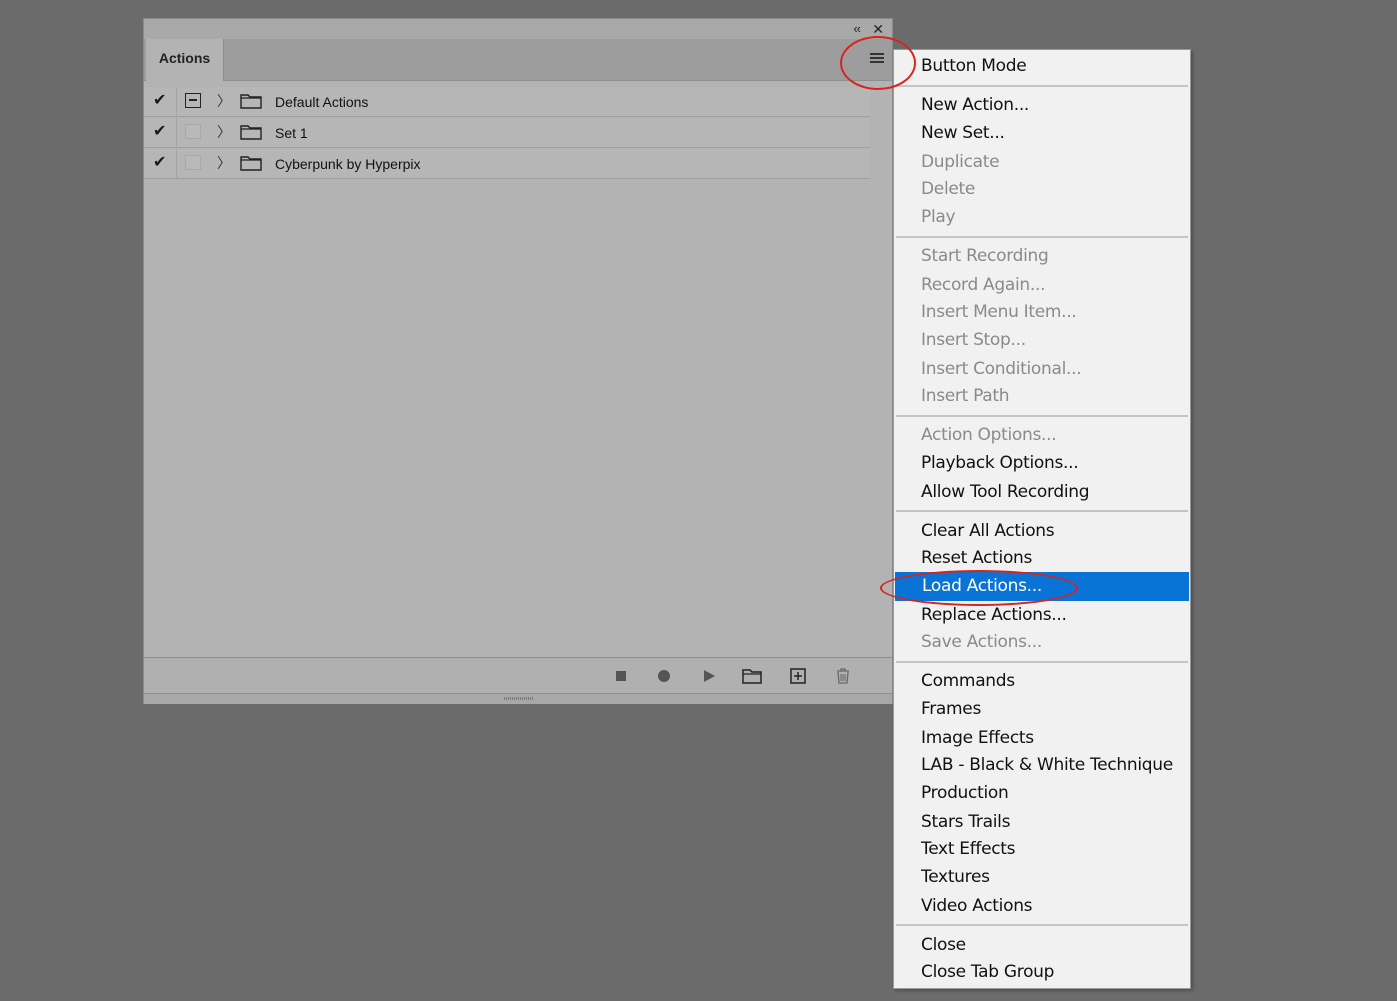  Describe the element at coordinates (518, 60) in the screenshot. I see `panel-tab-bar: Actions` at that location.